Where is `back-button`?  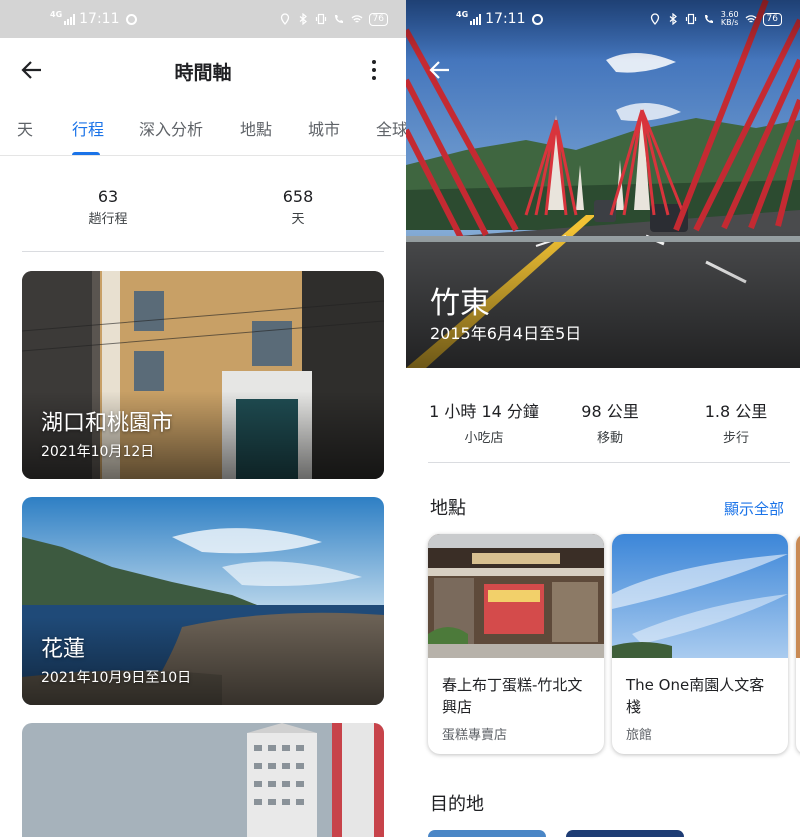
back-button is located at coordinates (440, 70).